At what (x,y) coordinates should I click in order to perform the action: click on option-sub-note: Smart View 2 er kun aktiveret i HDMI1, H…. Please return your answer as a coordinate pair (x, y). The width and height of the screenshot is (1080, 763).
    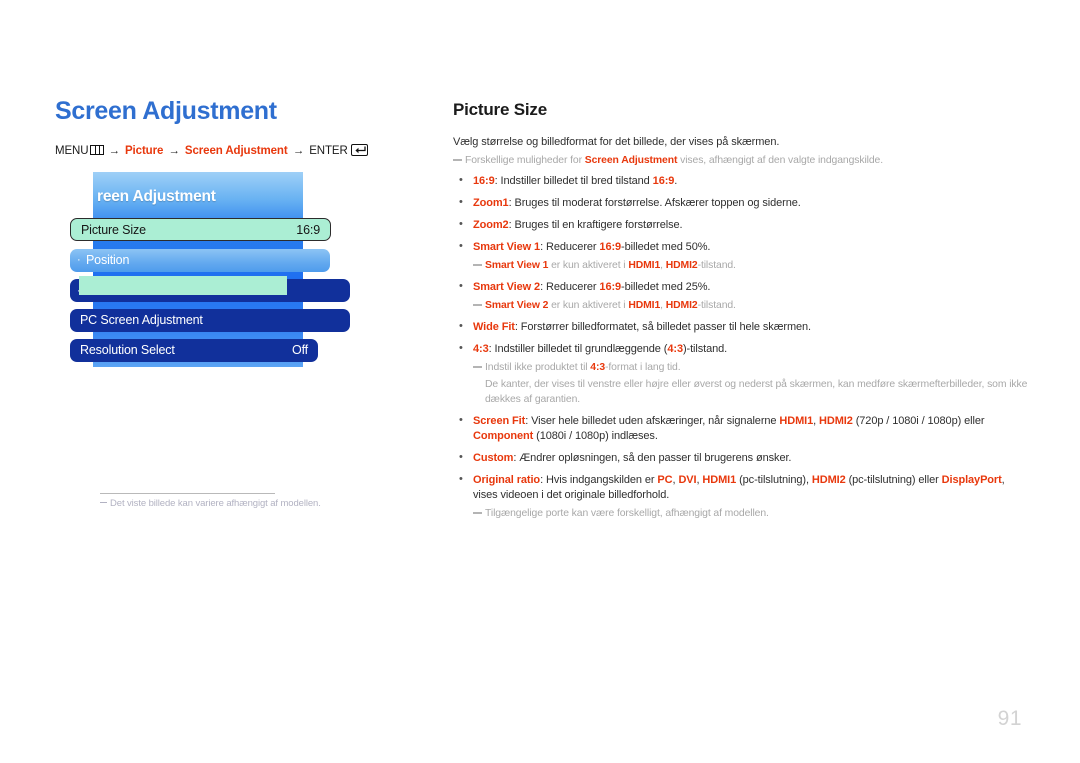
    Looking at the image, I should click on (750, 305).